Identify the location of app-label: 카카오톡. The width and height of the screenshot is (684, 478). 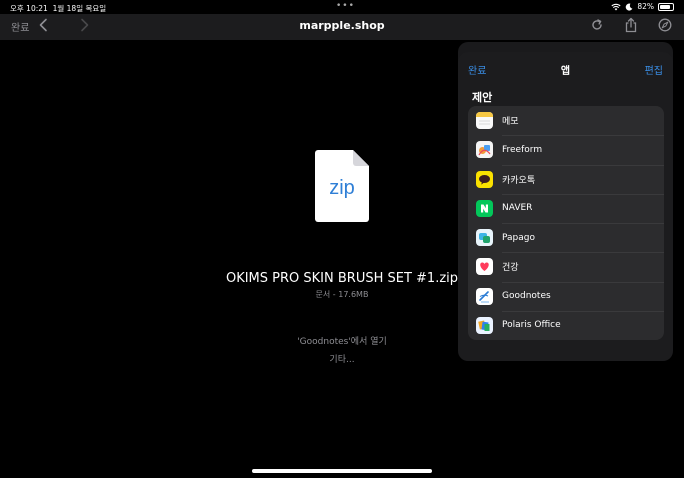
(519, 180).